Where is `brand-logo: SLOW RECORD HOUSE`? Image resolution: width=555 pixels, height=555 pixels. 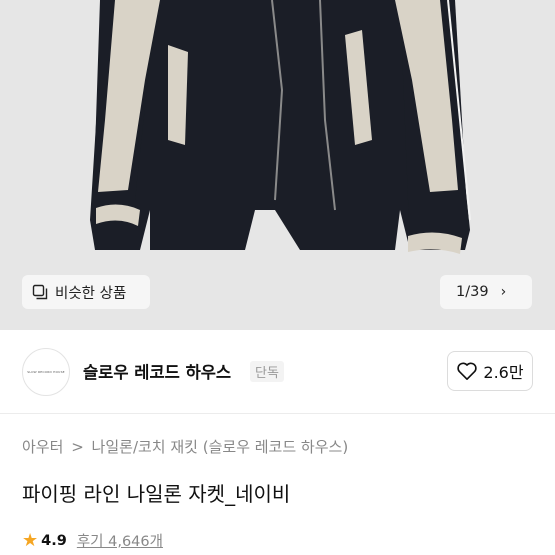 brand-logo: SLOW RECORD HOUSE is located at coordinates (46, 372).